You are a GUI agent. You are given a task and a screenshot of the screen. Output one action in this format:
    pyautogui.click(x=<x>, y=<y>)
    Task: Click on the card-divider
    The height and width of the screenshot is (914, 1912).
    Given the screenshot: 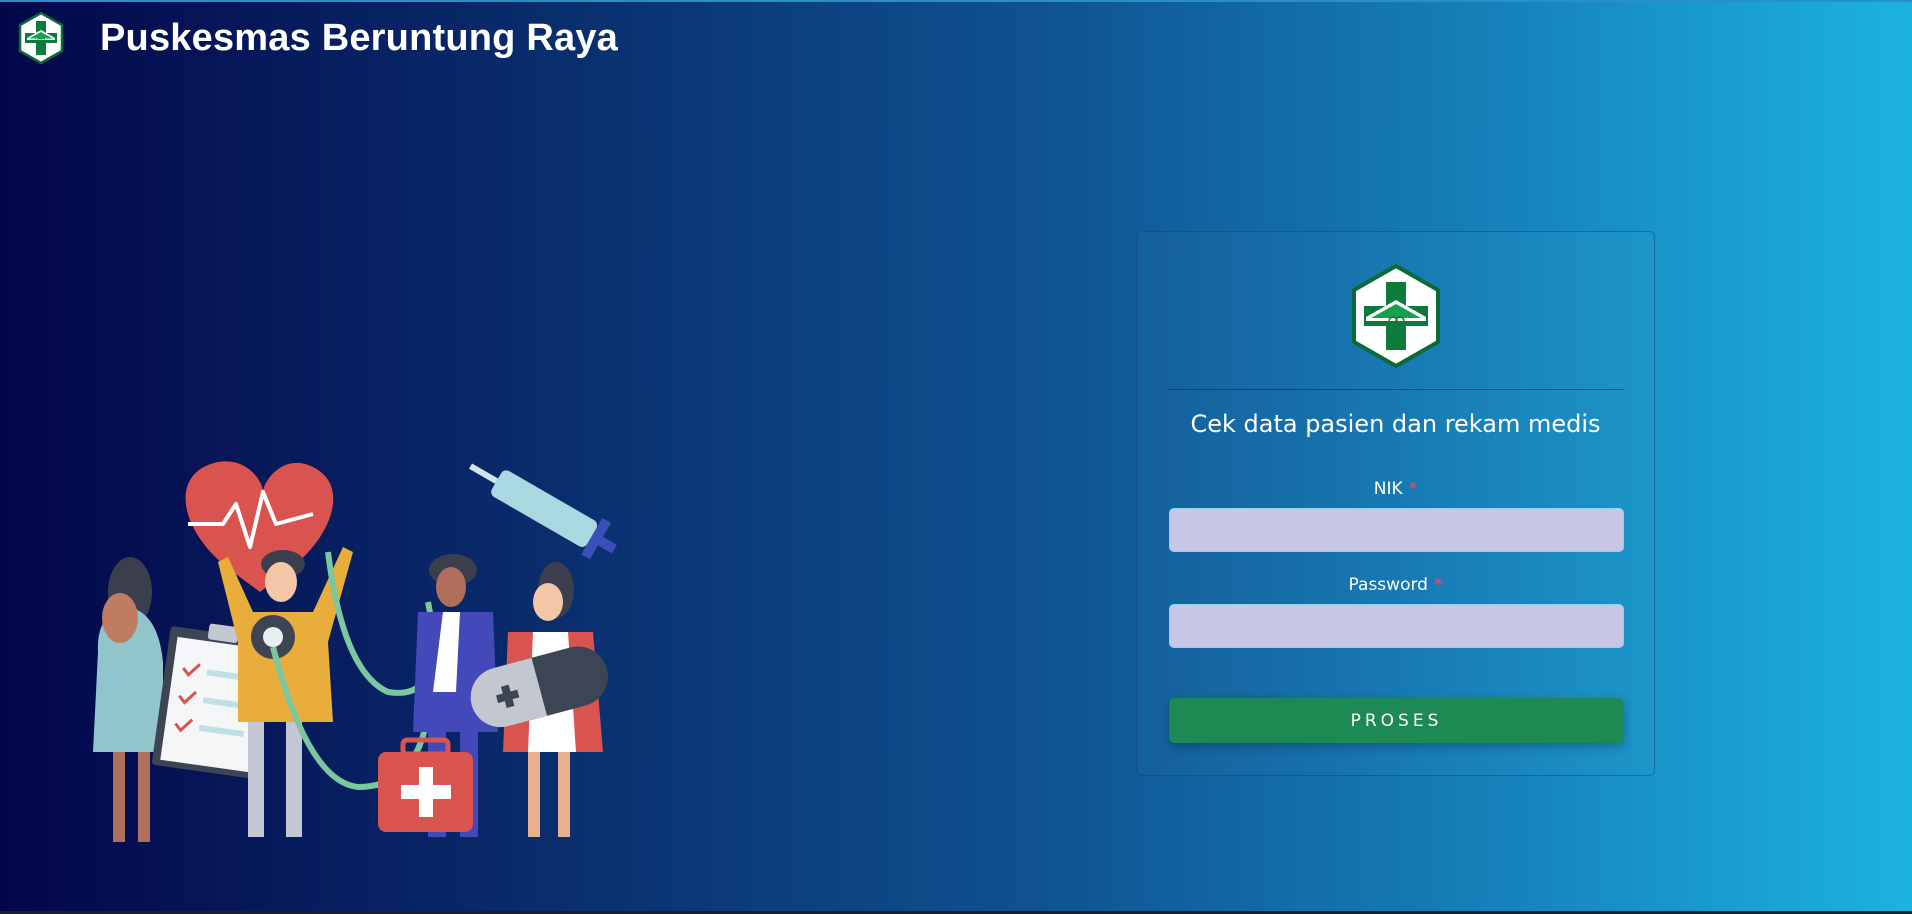 What is the action you would take?
    pyautogui.click(x=1396, y=389)
    